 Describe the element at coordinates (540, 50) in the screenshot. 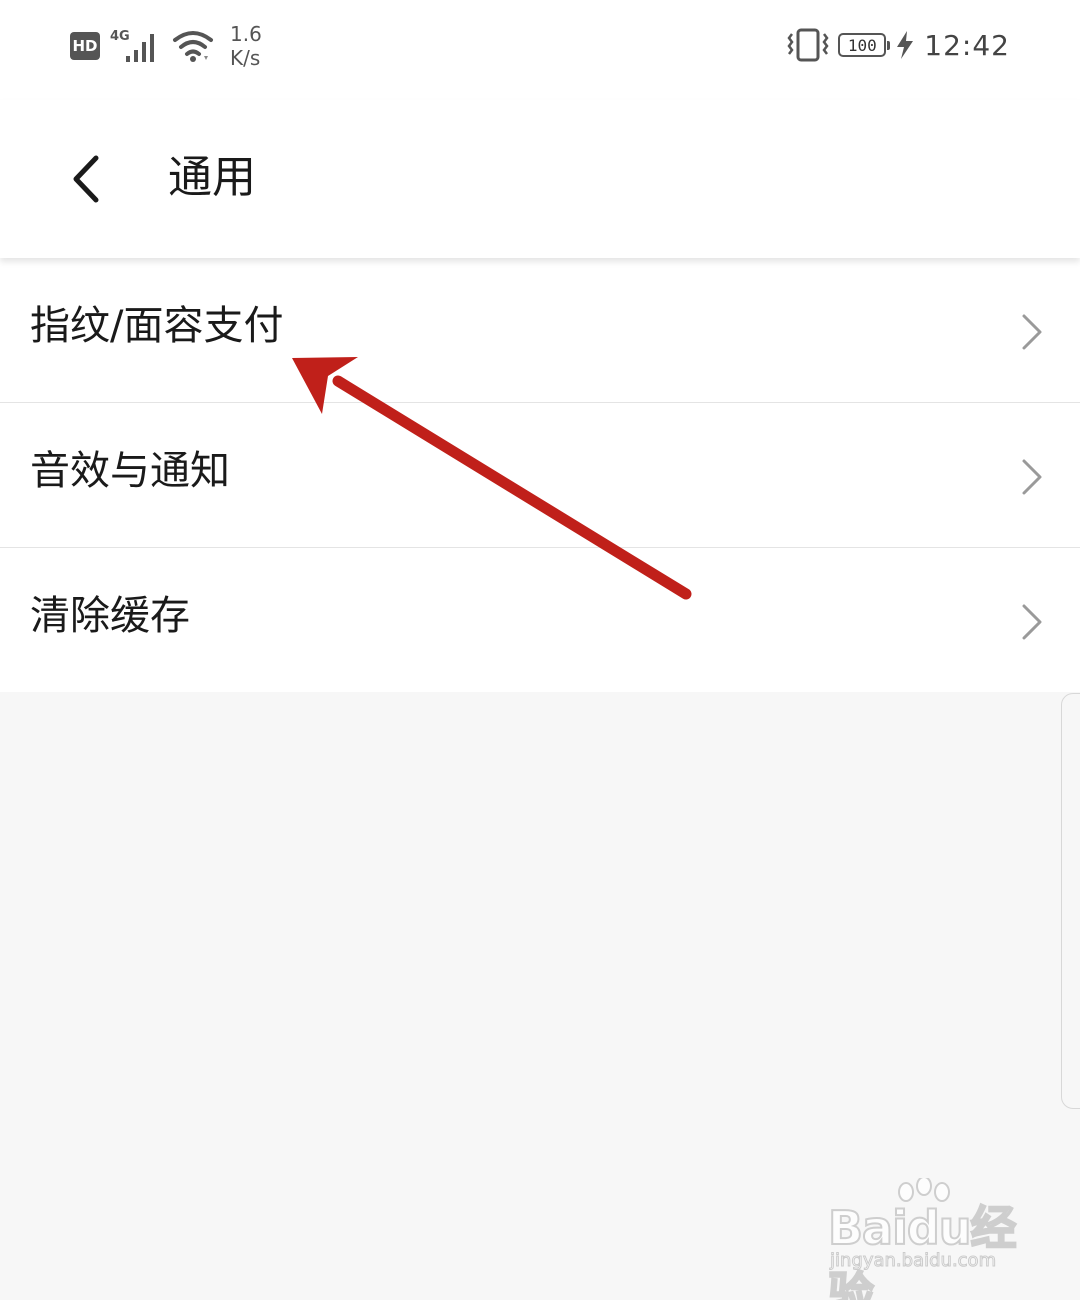

I see `status-bar: HD 4G 1.6 K/s 100 12:42` at that location.